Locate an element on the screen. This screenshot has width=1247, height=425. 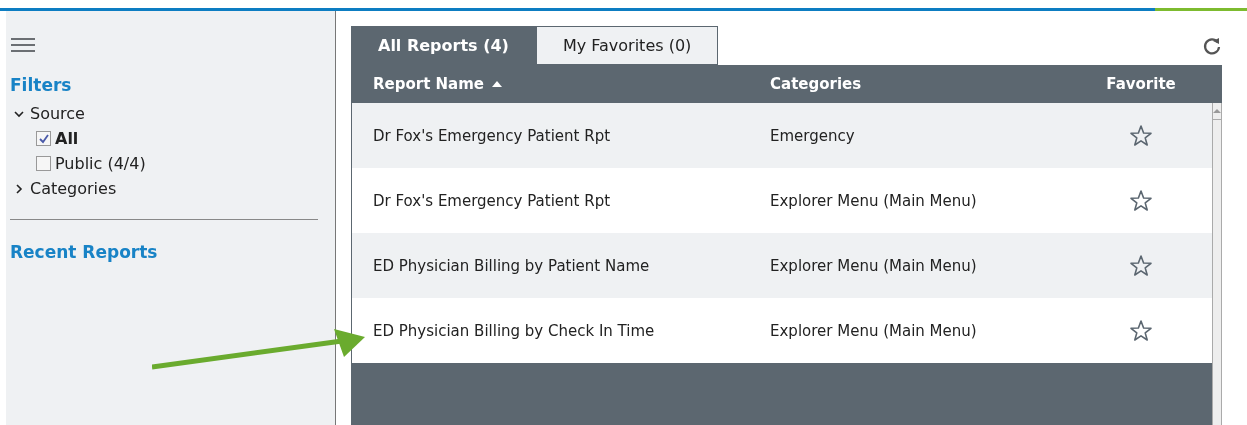
tab: My Favorites (0) is located at coordinates (627, 45).